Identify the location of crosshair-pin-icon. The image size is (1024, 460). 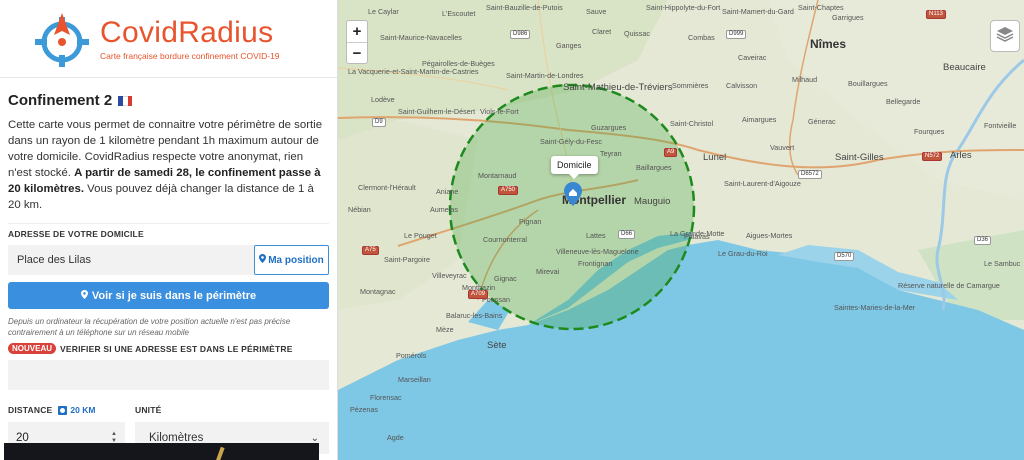
(62, 39).